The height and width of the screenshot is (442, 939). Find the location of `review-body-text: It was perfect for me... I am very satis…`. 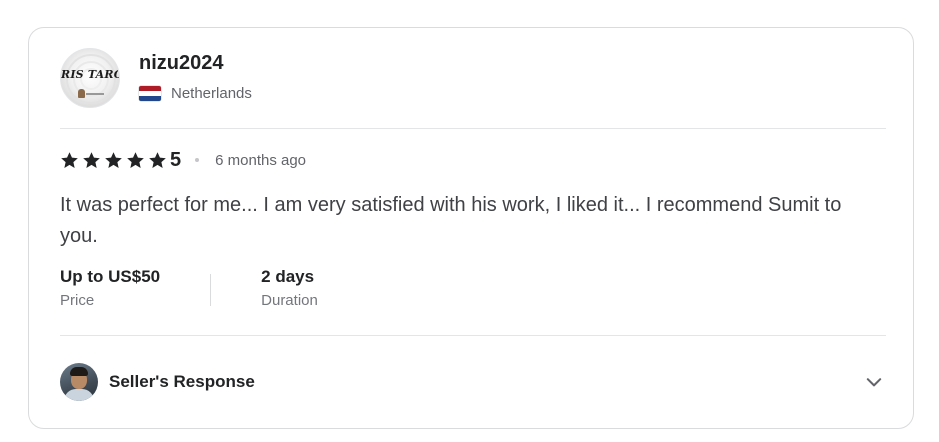

review-body-text: It was perfect for me... I am very satis… is located at coordinates (451, 220).